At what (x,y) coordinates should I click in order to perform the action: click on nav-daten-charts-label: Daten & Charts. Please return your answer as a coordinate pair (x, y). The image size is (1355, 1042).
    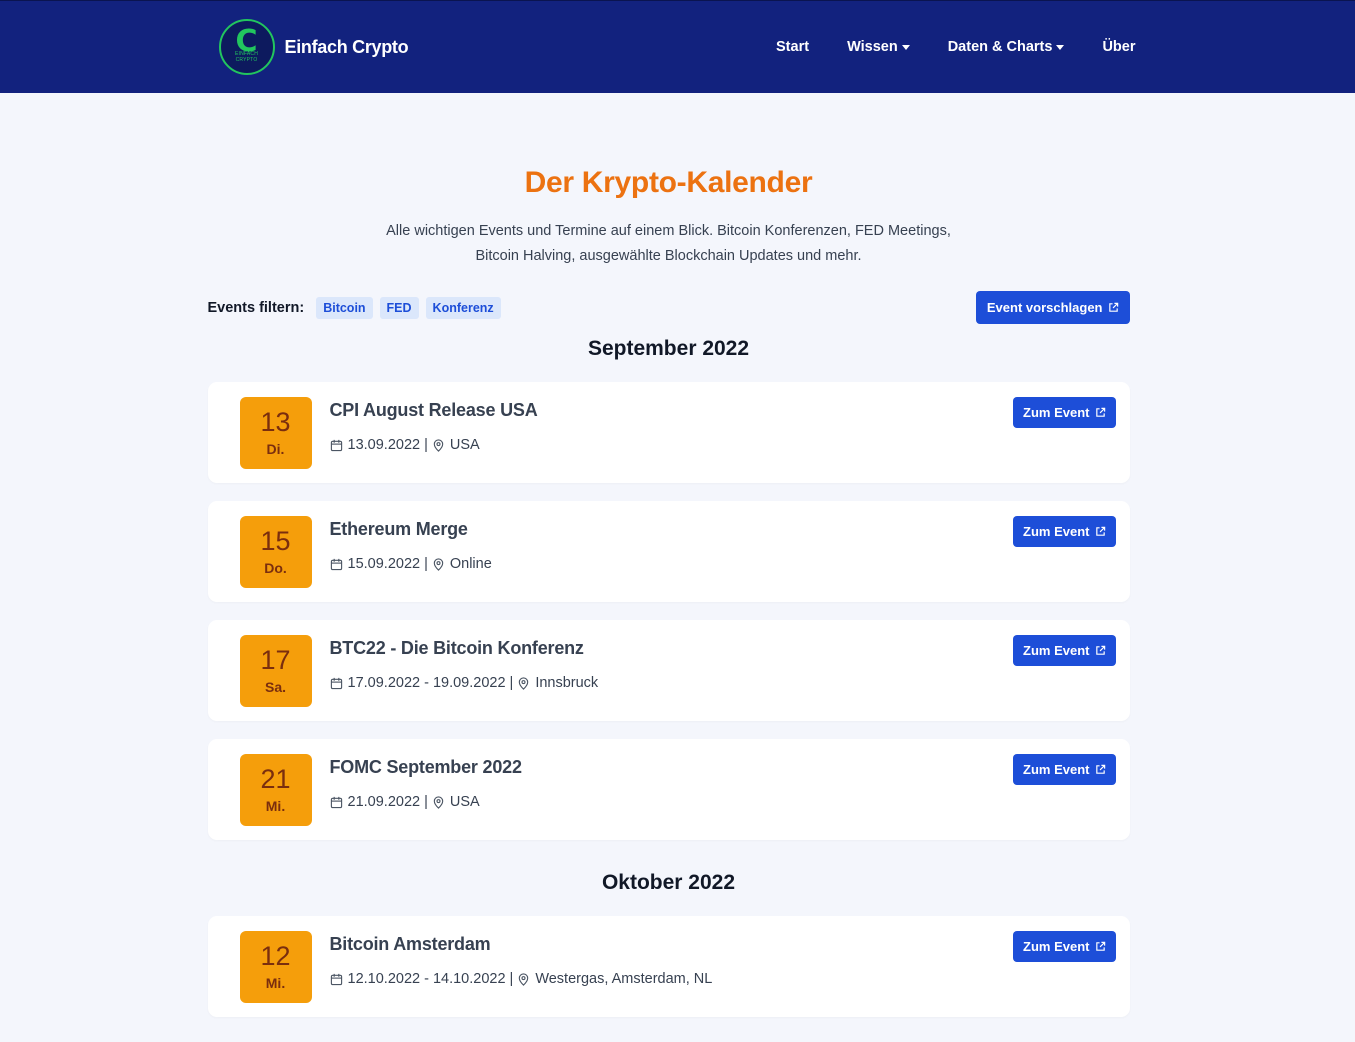
    Looking at the image, I should click on (1000, 47).